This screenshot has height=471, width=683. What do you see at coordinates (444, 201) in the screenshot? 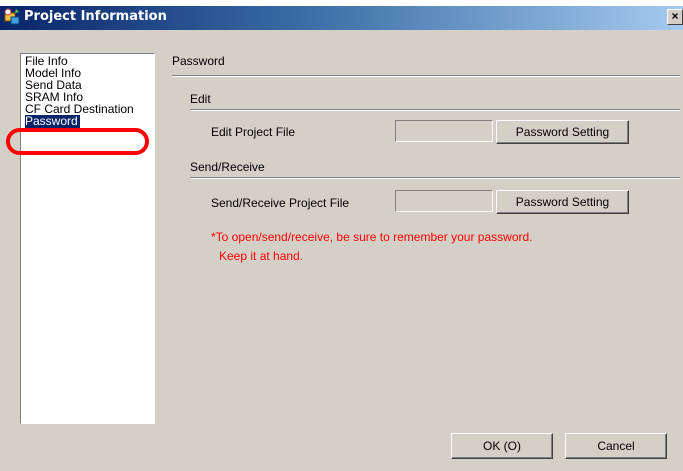
I see `send-receive-password-field` at bounding box center [444, 201].